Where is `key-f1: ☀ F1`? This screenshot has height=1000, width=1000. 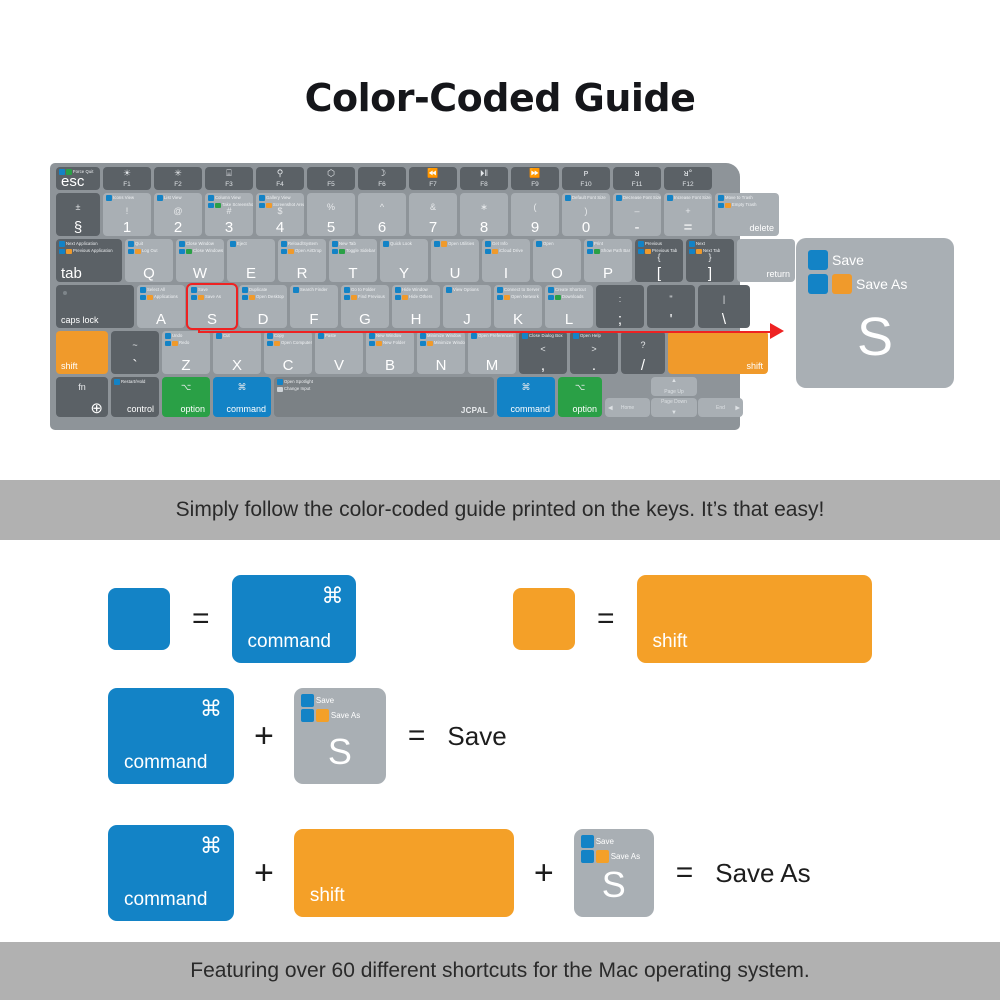 key-f1: ☀ F1 is located at coordinates (127, 178).